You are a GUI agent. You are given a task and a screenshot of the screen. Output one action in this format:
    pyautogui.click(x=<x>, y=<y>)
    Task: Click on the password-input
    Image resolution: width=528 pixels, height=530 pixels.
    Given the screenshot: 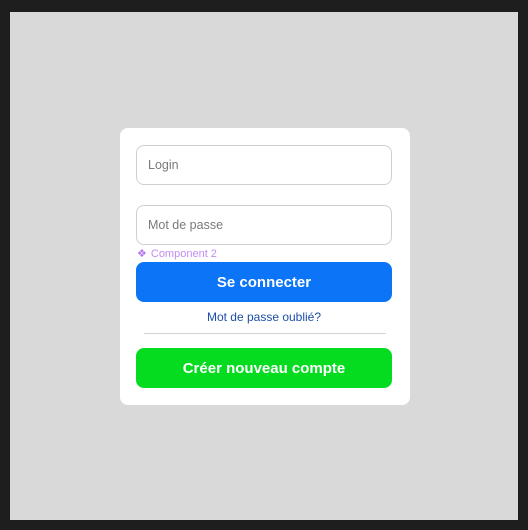 What is the action you would take?
    pyautogui.click(x=264, y=225)
    